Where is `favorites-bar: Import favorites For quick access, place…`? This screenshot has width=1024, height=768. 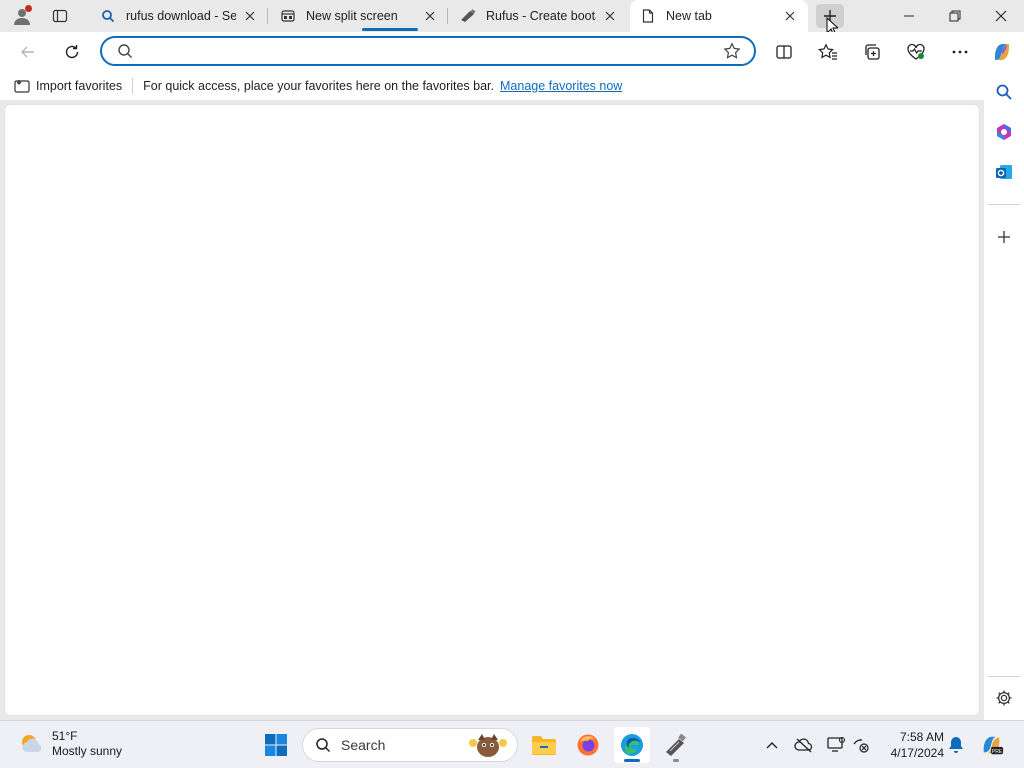
favorites-bar: Import favorites For quick access, place… is located at coordinates (492, 86).